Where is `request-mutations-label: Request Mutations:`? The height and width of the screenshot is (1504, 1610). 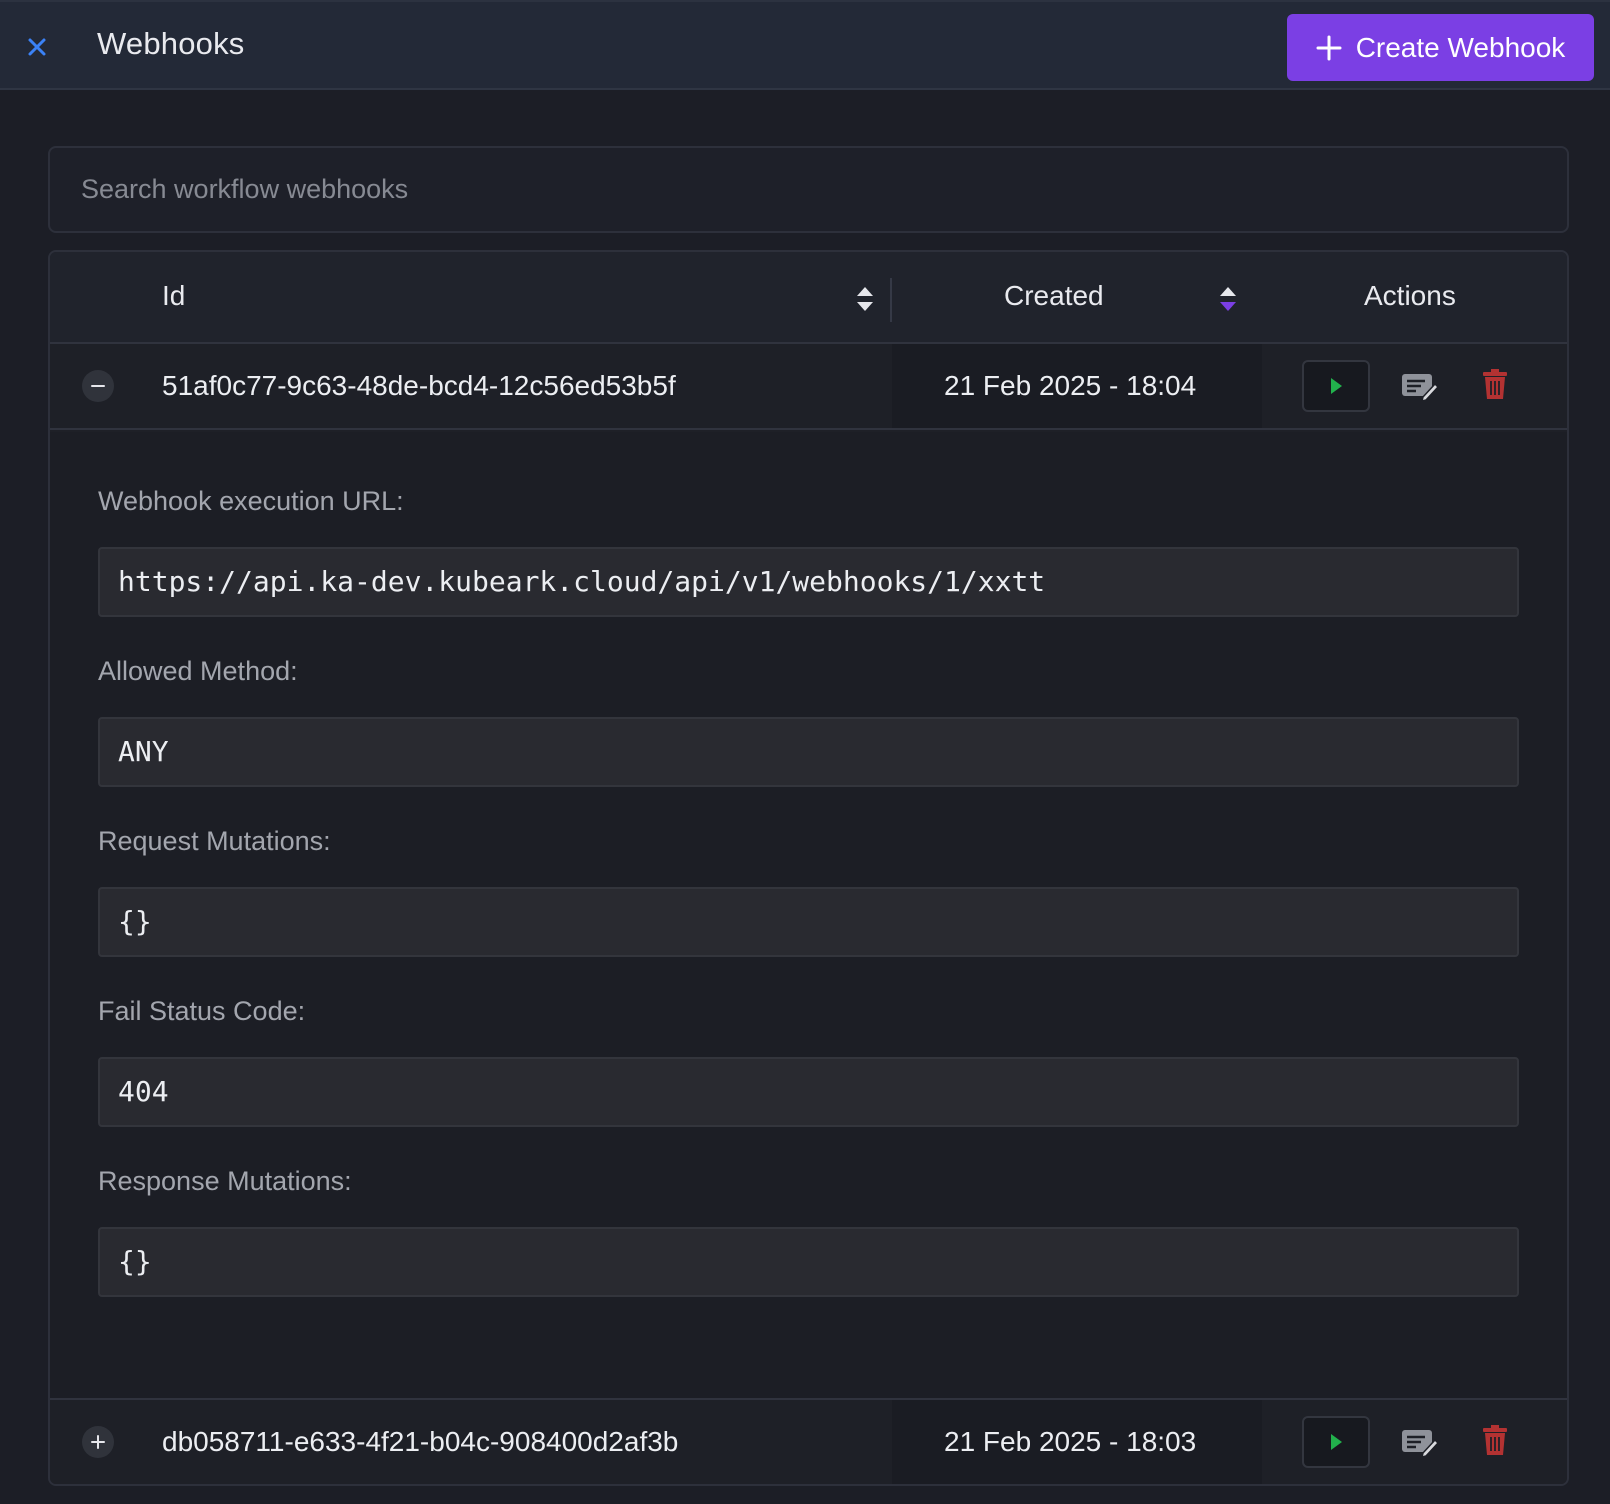 request-mutations-label: Request Mutations: is located at coordinates (214, 841).